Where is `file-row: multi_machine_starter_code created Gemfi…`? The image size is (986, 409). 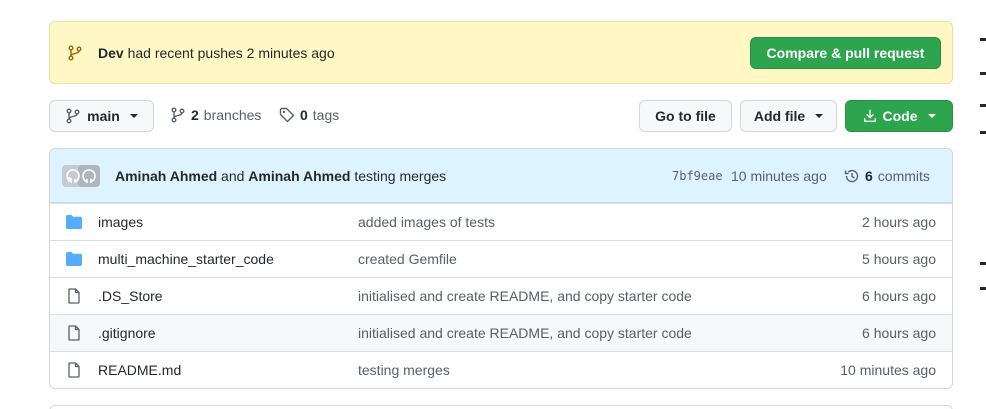 file-row: multi_machine_starter_code created Gemfi… is located at coordinates (501, 258).